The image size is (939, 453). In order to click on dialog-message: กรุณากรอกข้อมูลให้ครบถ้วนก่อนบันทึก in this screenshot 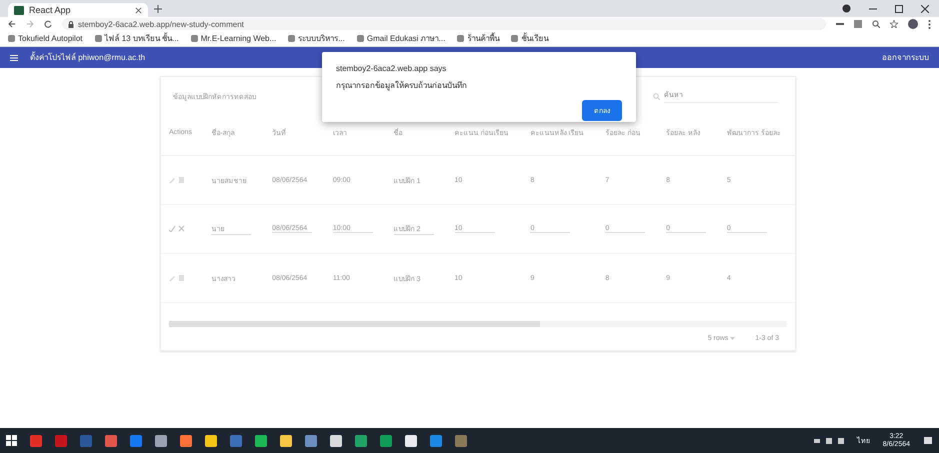, I will do `click(402, 86)`.